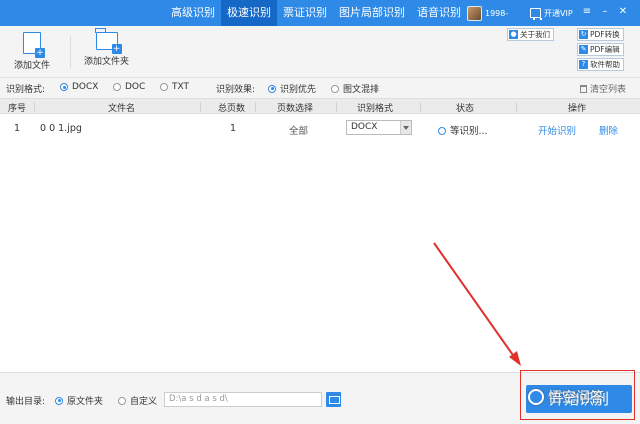  Describe the element at coordinates (558, 13) in the screenshot. I see `vip-label: 开通VIP` at that location.